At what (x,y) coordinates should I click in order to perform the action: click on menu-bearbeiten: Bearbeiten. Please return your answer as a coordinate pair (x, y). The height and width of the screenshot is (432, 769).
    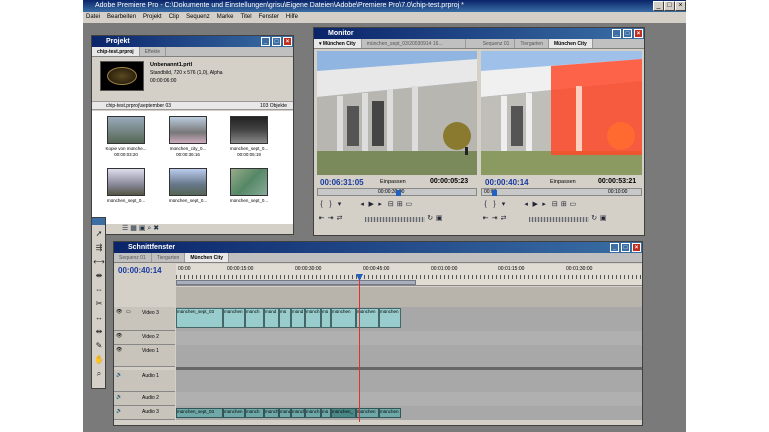
    Looking at the image, I should click on (121, 17).